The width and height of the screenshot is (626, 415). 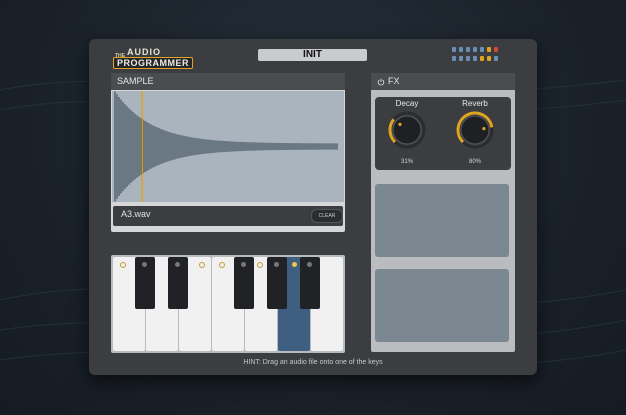 What do you see at coordinates (474, 162) in the screenshot?
I see `reverb-value: 80%` at bounding box center [474, 162].